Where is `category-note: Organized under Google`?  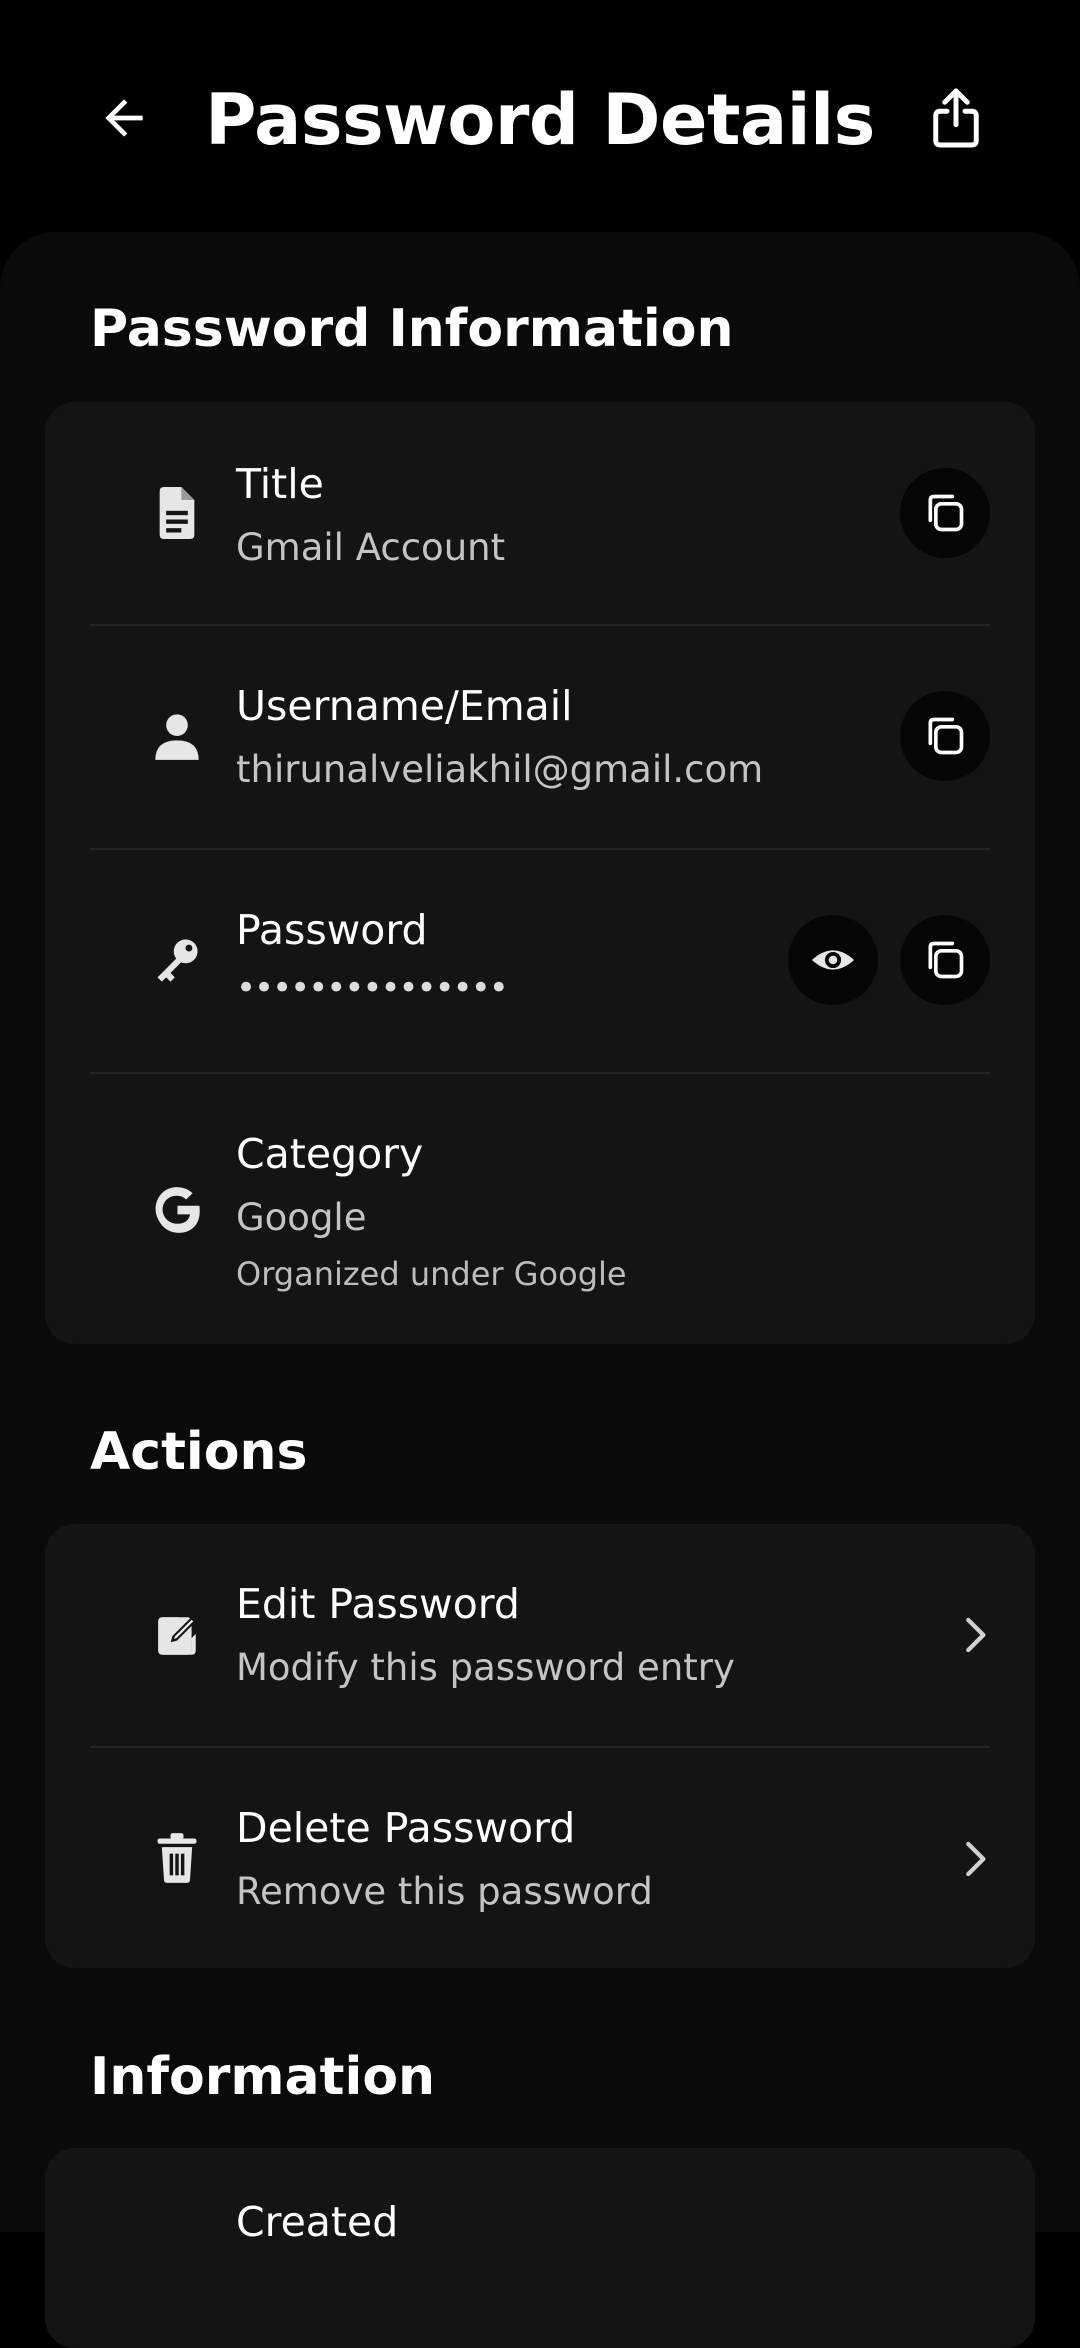 category-note: Organized under Google is located at coordinates (431, 1274).